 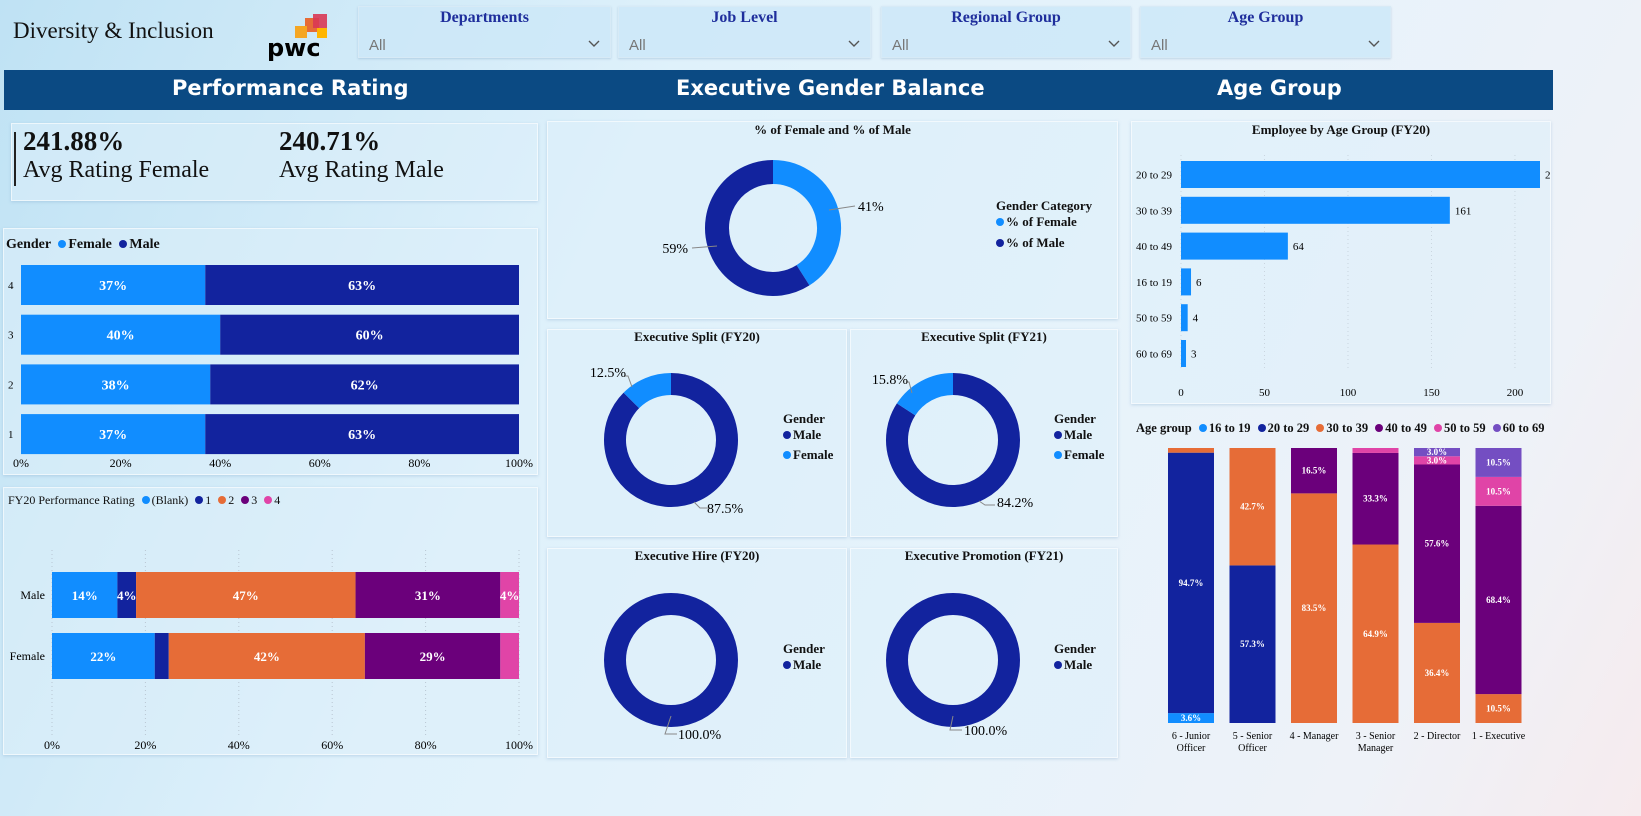 What do you see at coordinates (11, 336) in the screenshot?
I see `category-label: 3` at bounding box center [11, 336].